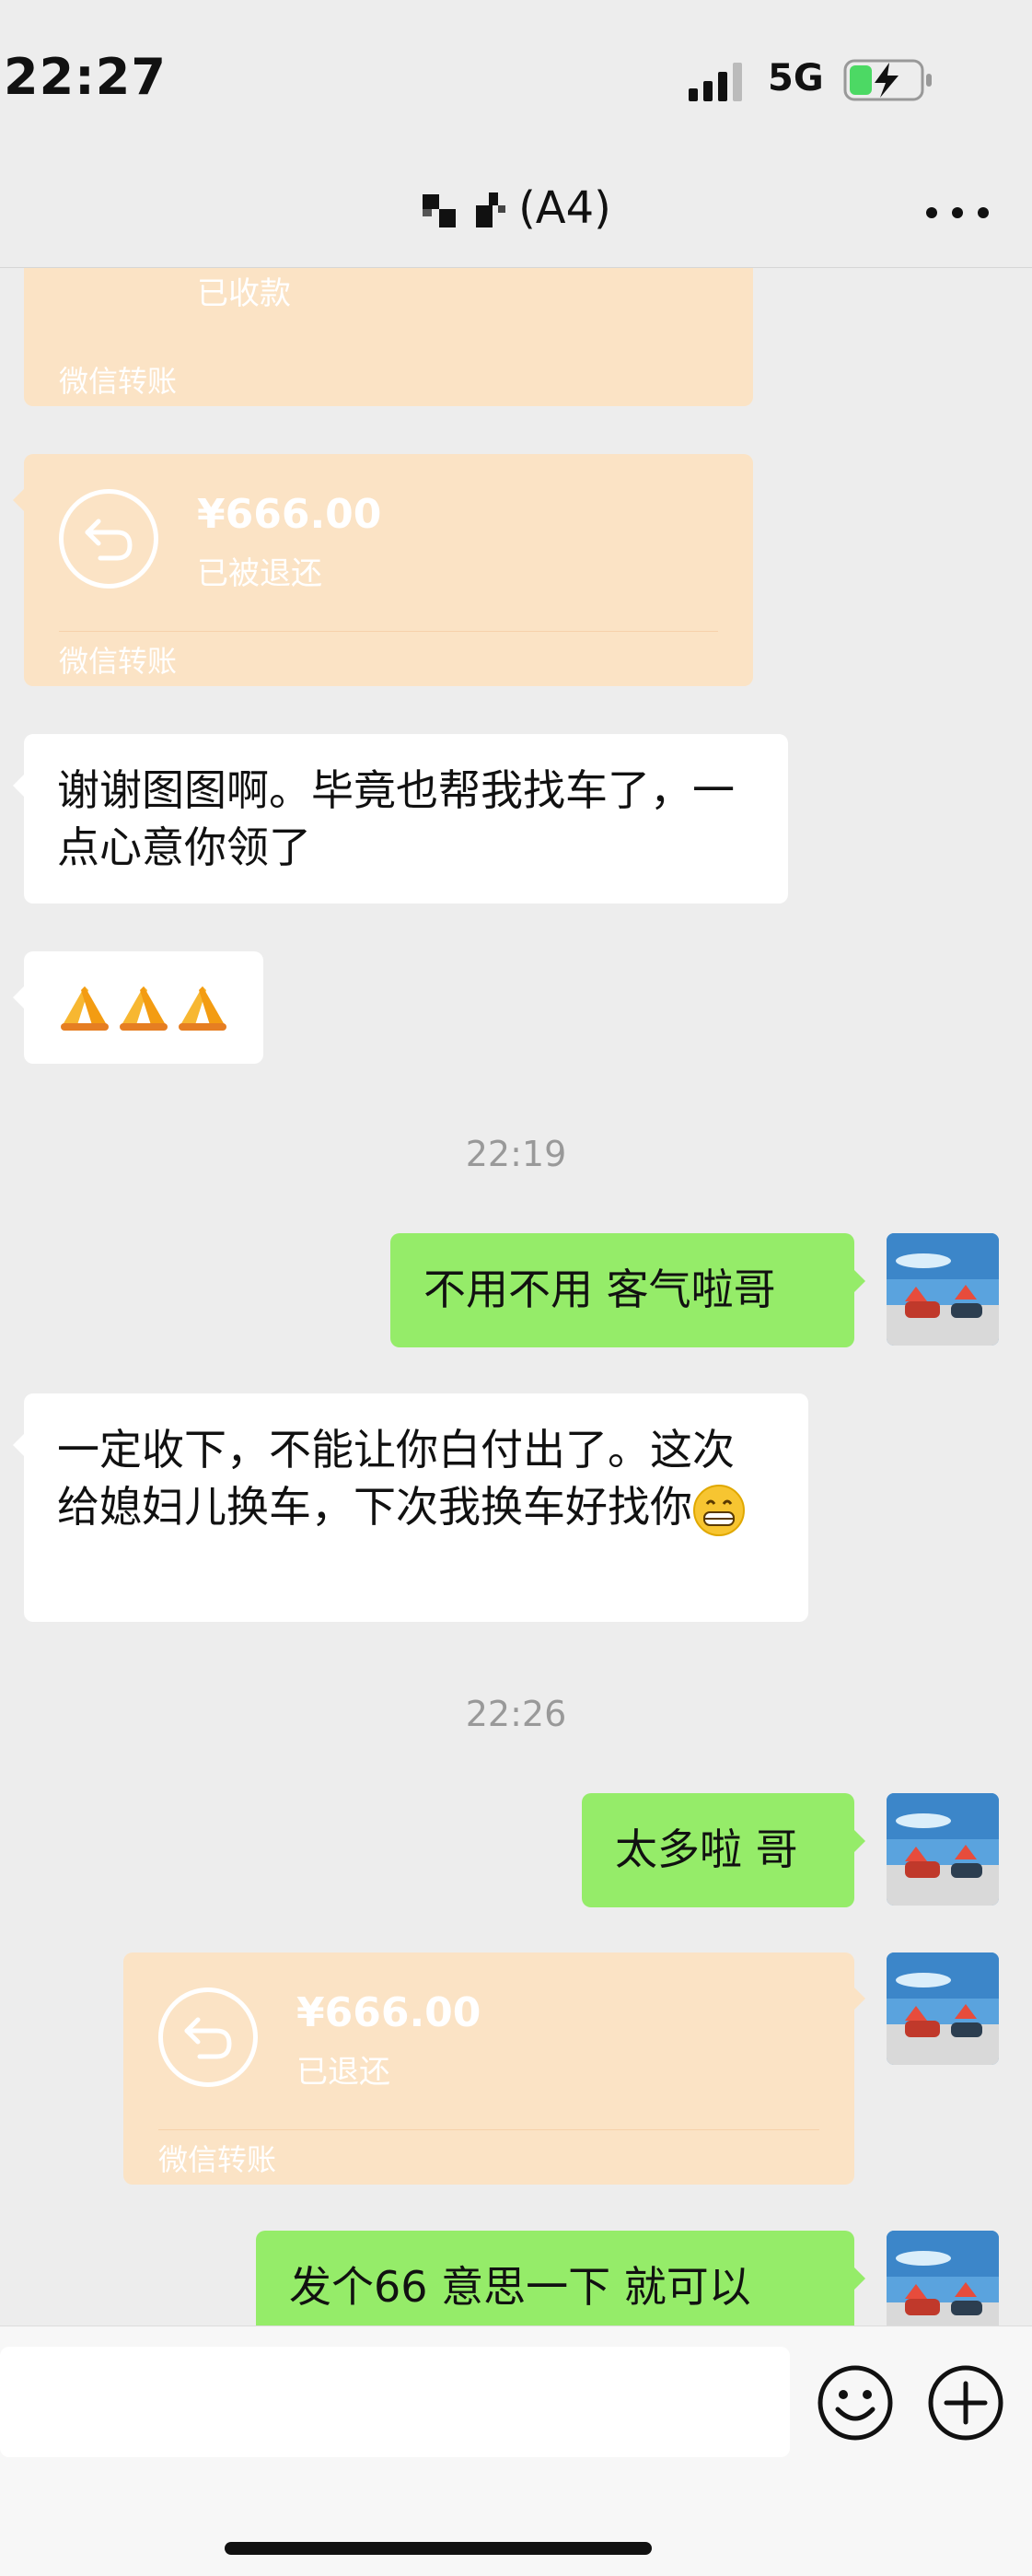  Describe the element at coordinates (143, 1008) in the screenshot. I see `folded-hands-emoji` at that location.